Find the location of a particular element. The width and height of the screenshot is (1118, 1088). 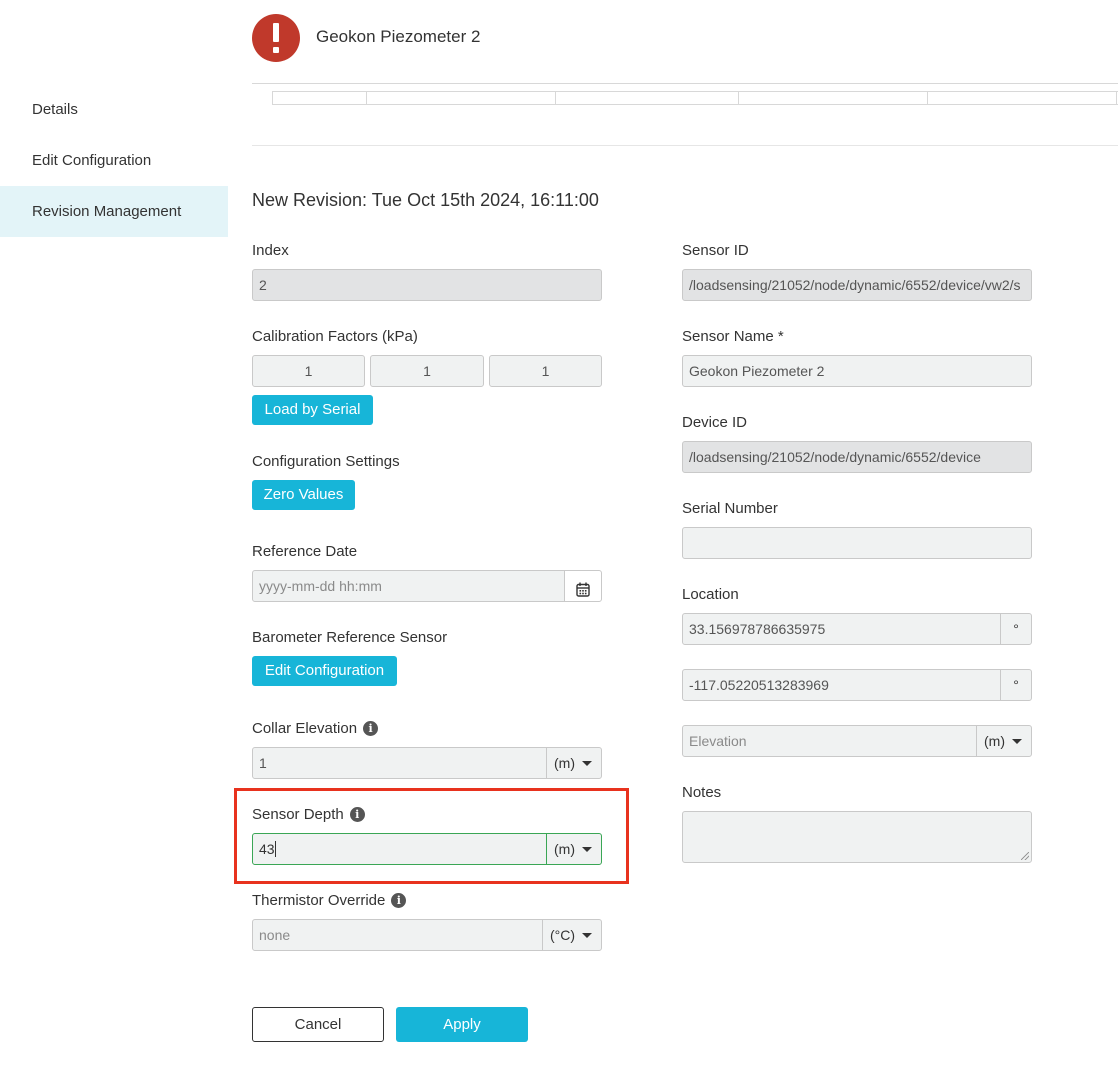

cancel-button: Cancel is located at coordinates (318, 1024).